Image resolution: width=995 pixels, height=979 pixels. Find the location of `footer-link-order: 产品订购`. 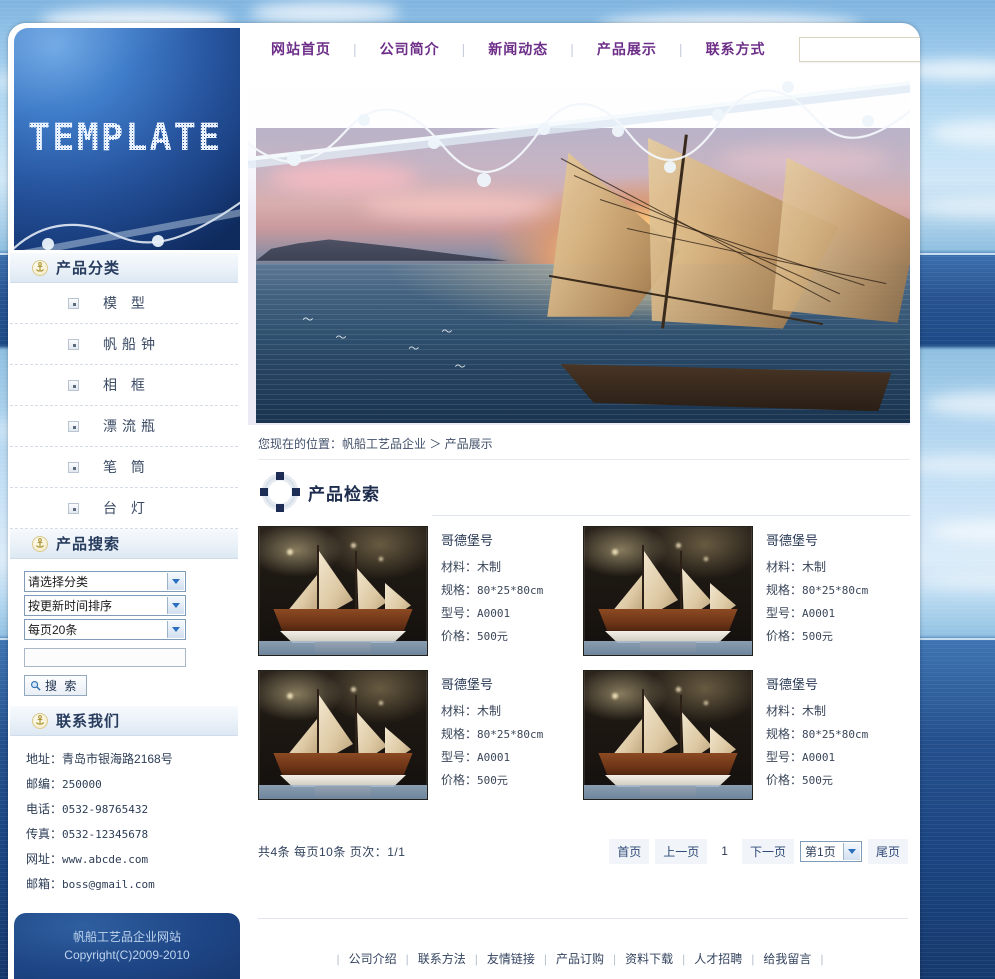

footer-link-order: 产品订购 is located at coordinates (580, 958).